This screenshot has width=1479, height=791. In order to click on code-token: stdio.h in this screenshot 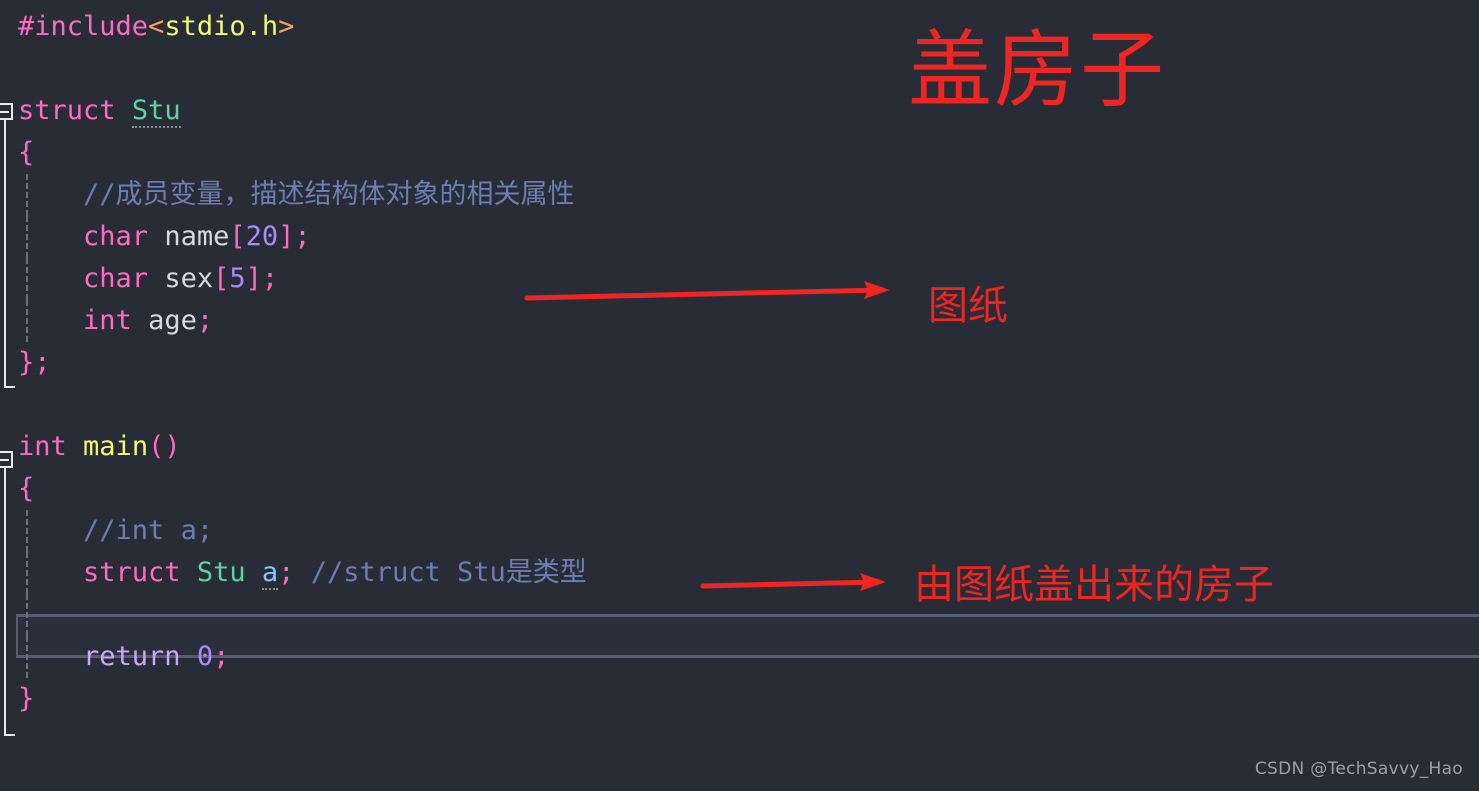, I will do `click(221, 26)`.